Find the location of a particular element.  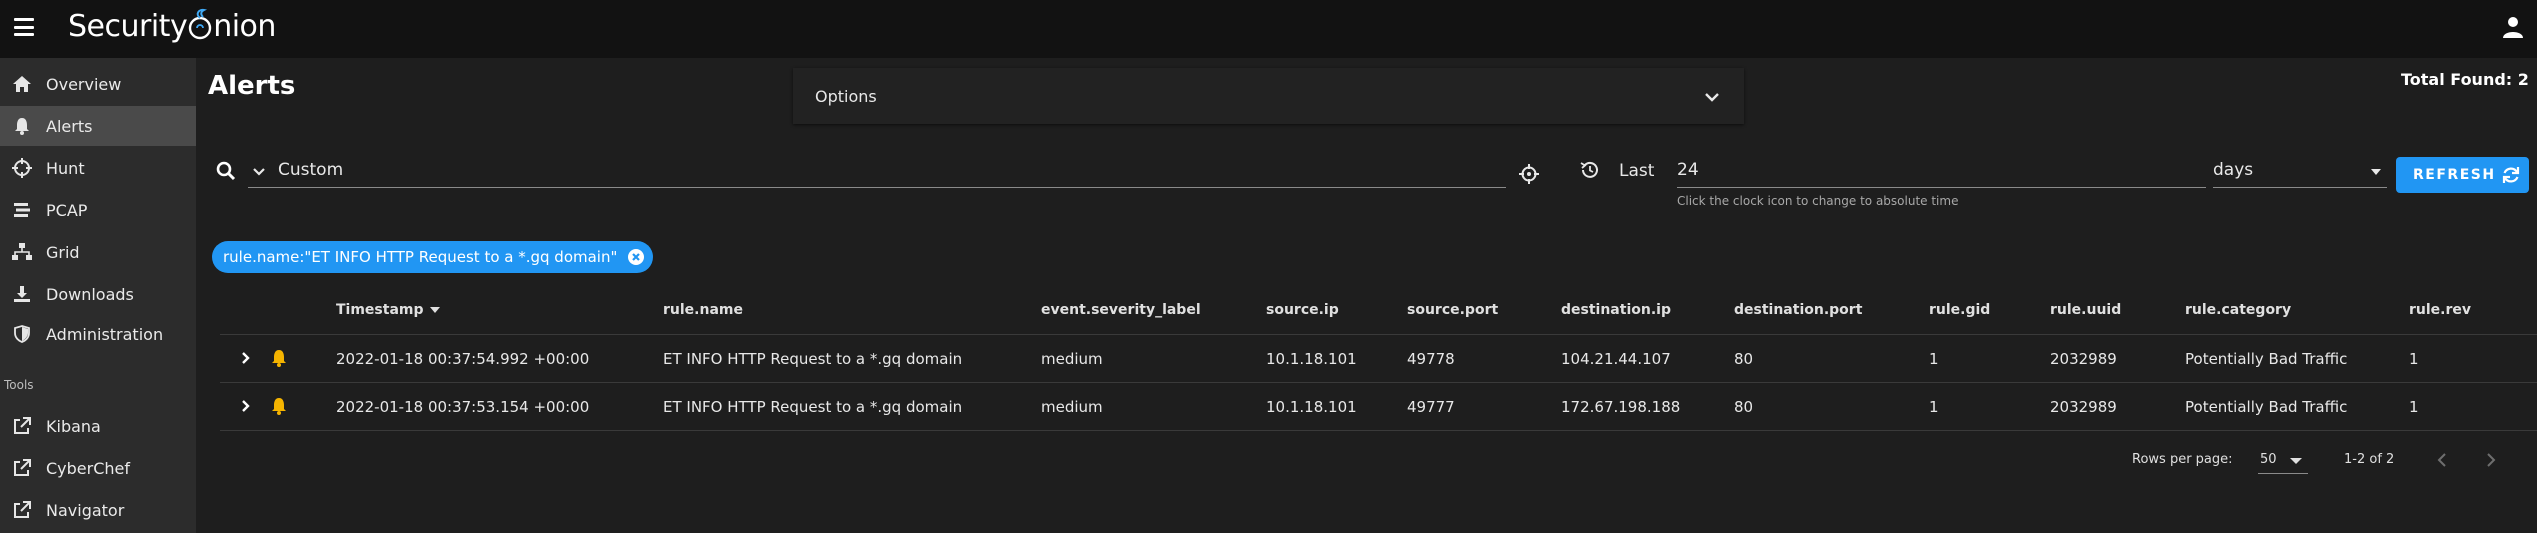

column-header-label: Timestamp is located at coordinates (380, 310).